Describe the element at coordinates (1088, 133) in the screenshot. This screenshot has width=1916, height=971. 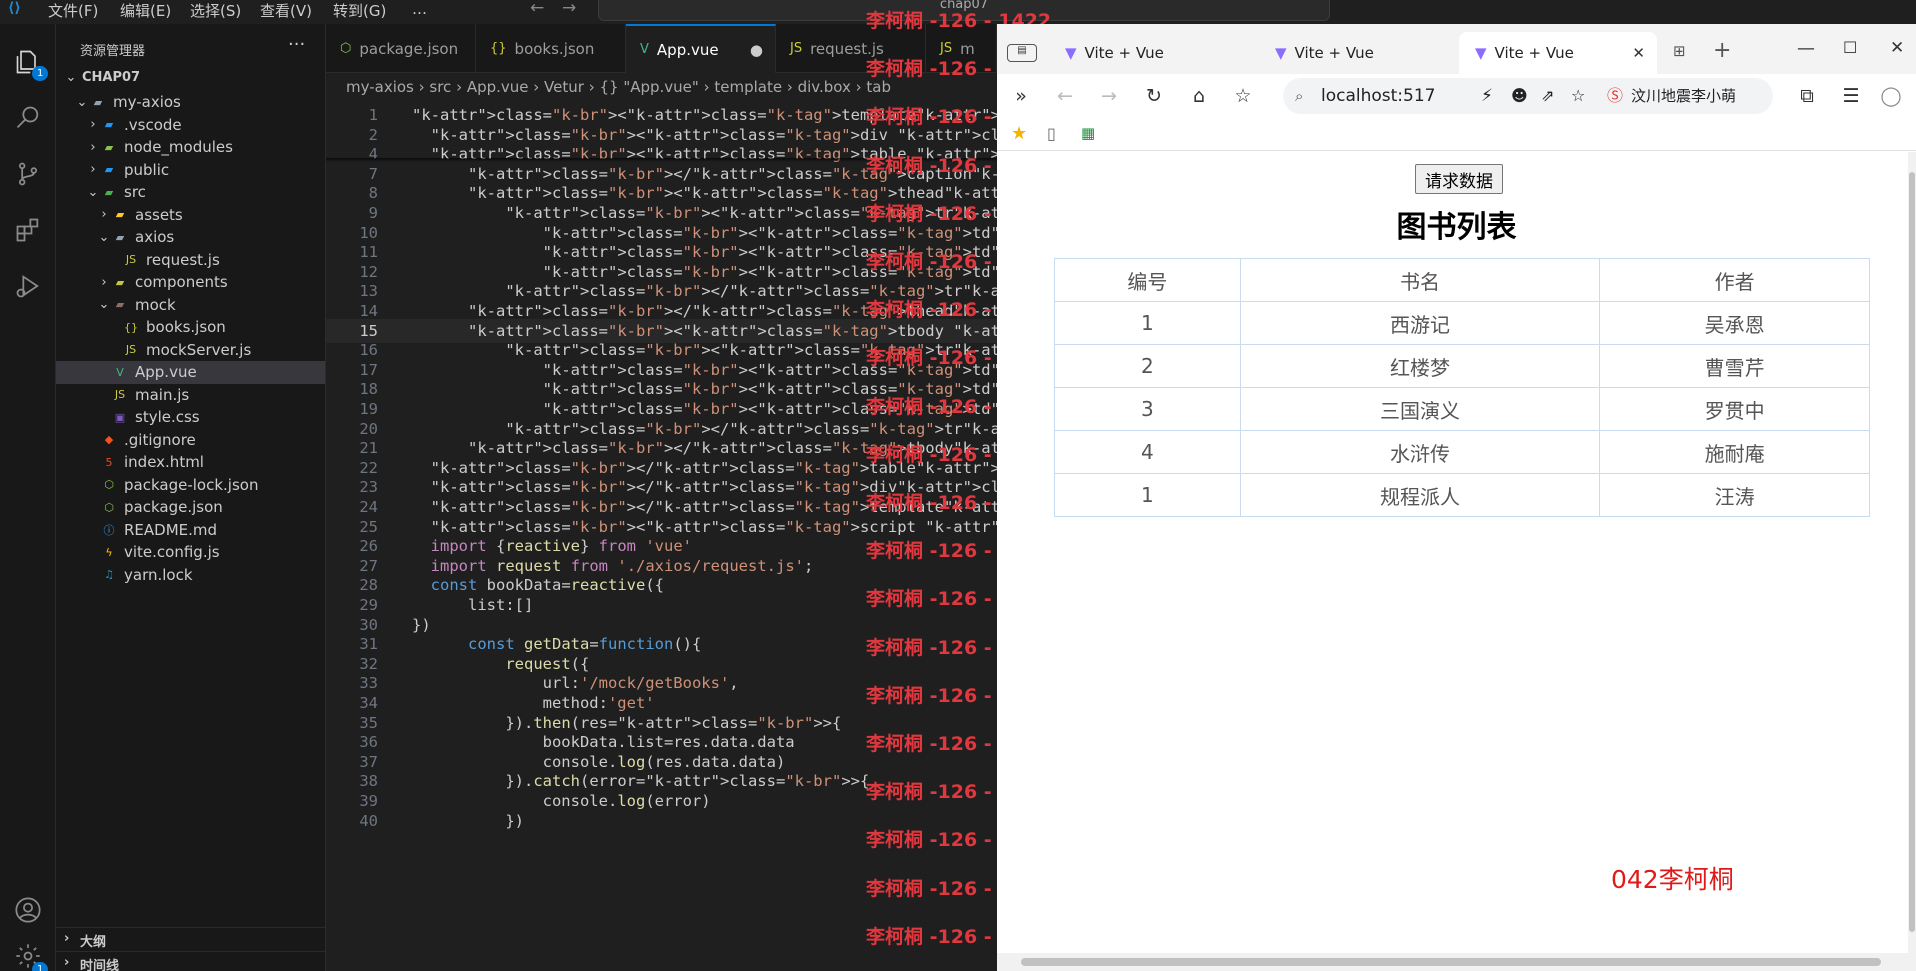
I see `sheets-bookmark-icon: ▦` at that location.